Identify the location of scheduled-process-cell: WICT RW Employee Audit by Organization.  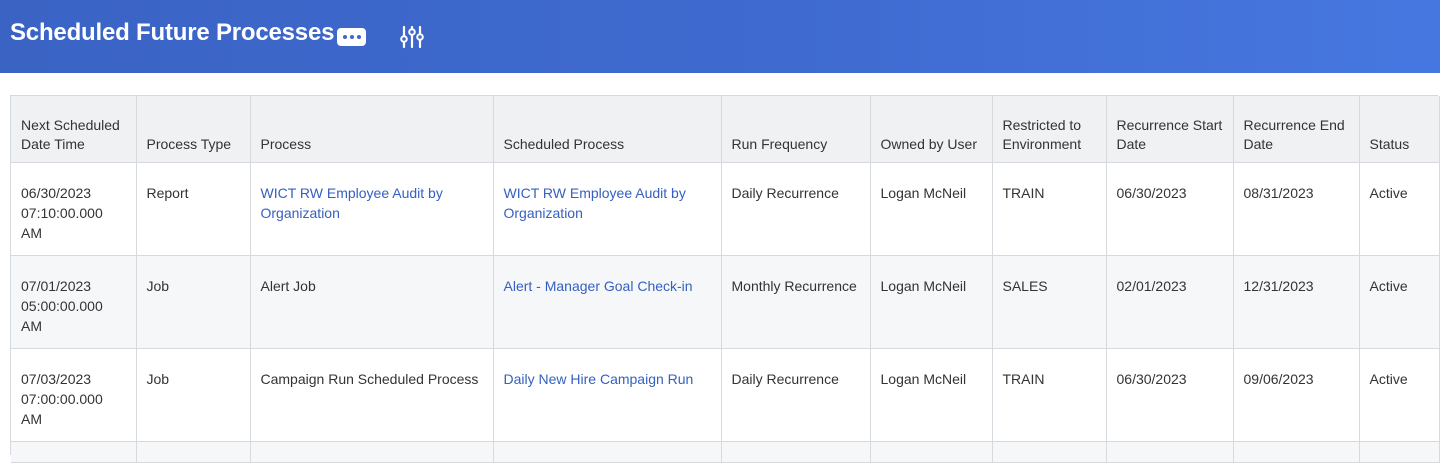
(607, 209).